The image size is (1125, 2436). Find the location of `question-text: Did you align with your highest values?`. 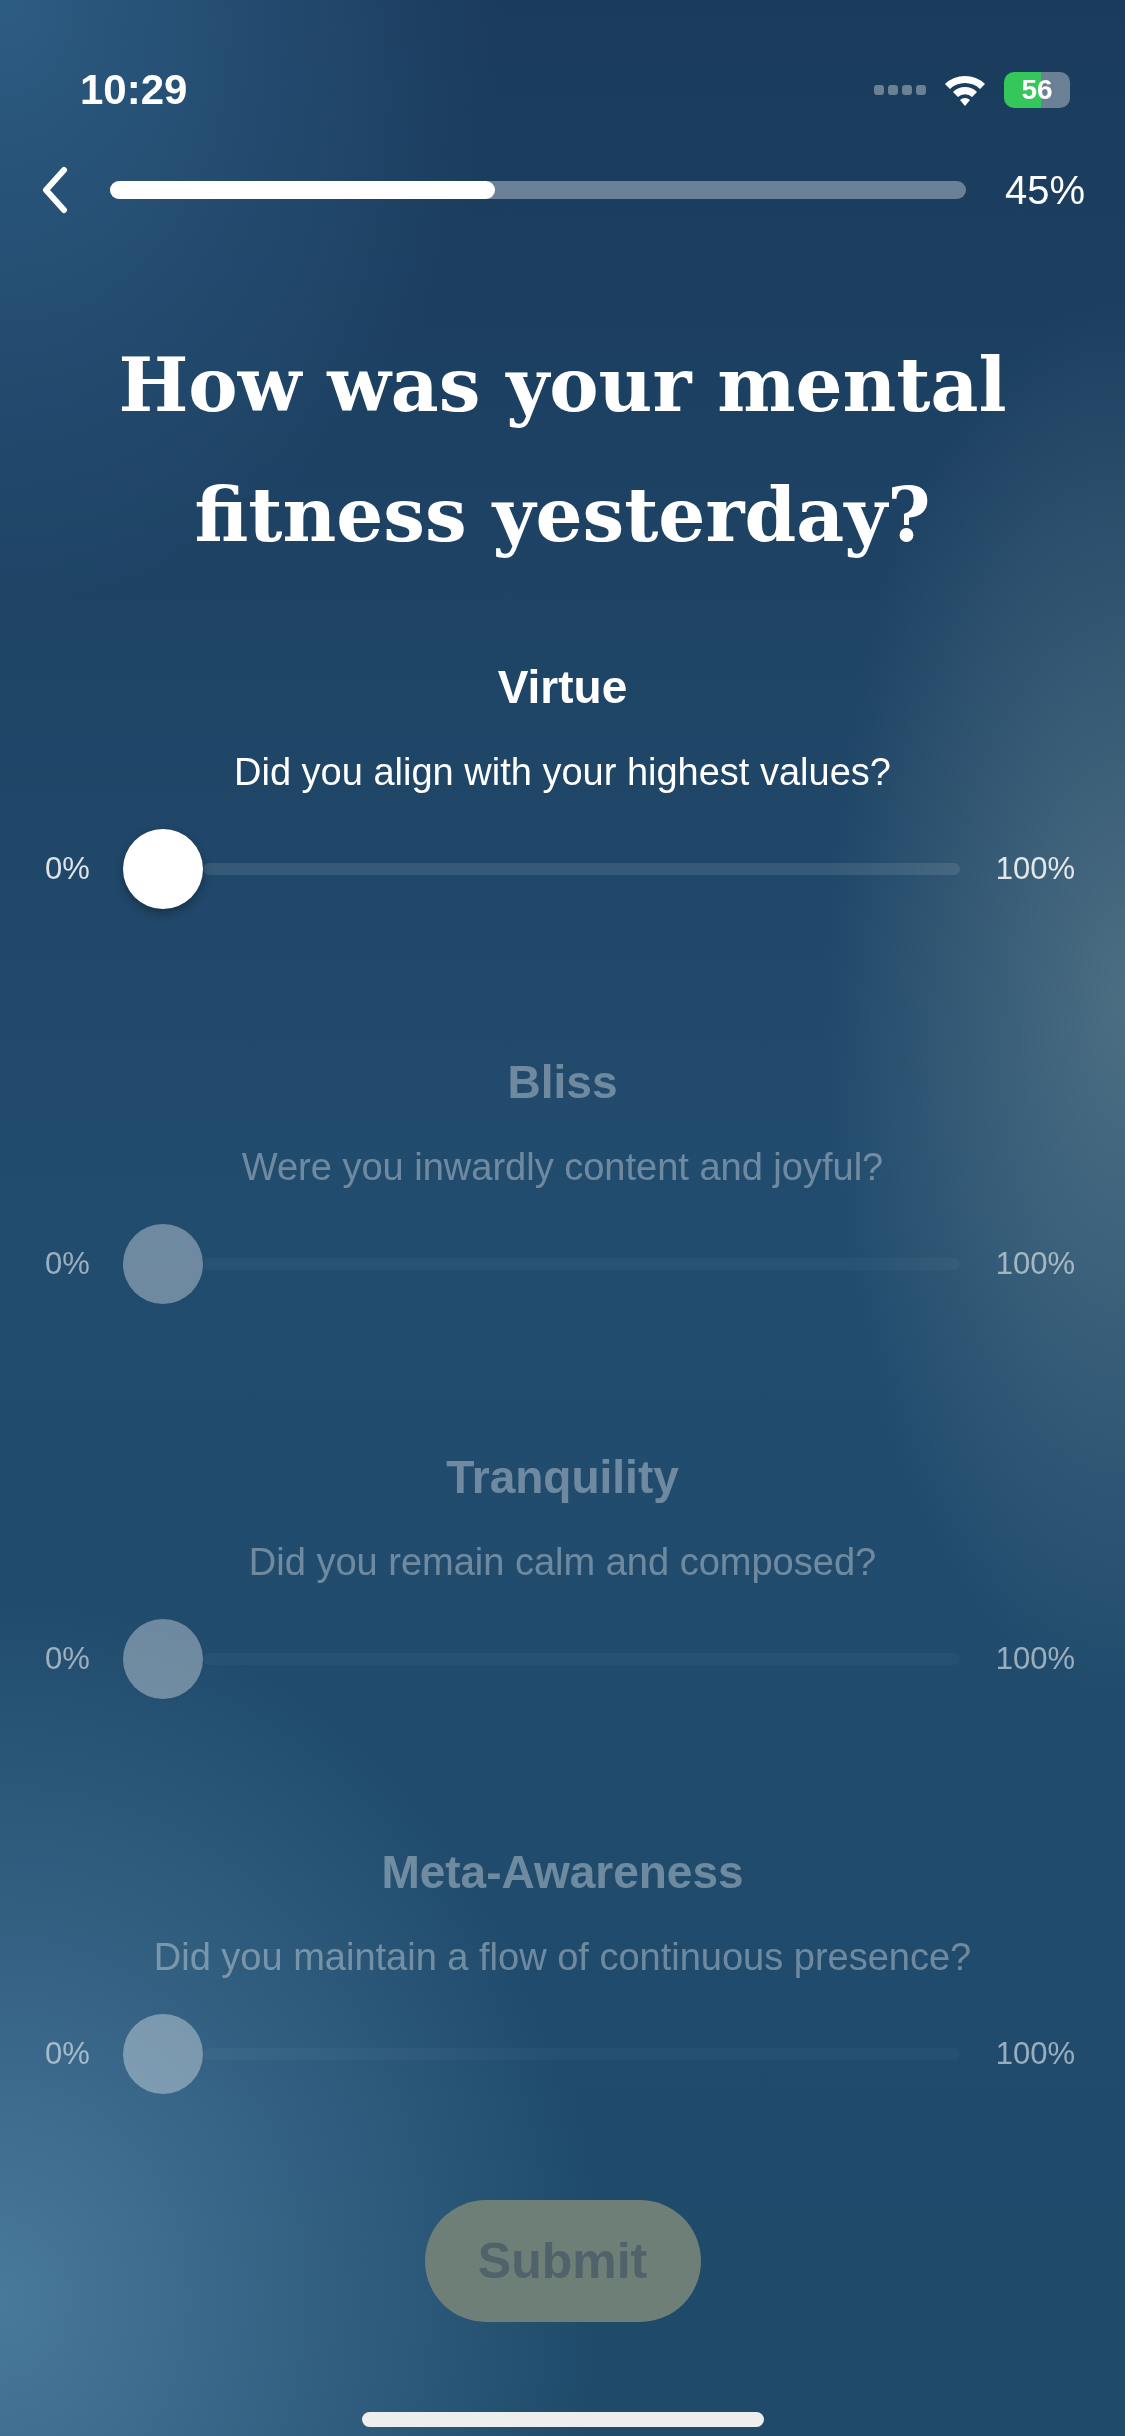

question-text: Did you align with your highest values? is located at coordinates (562, 772).